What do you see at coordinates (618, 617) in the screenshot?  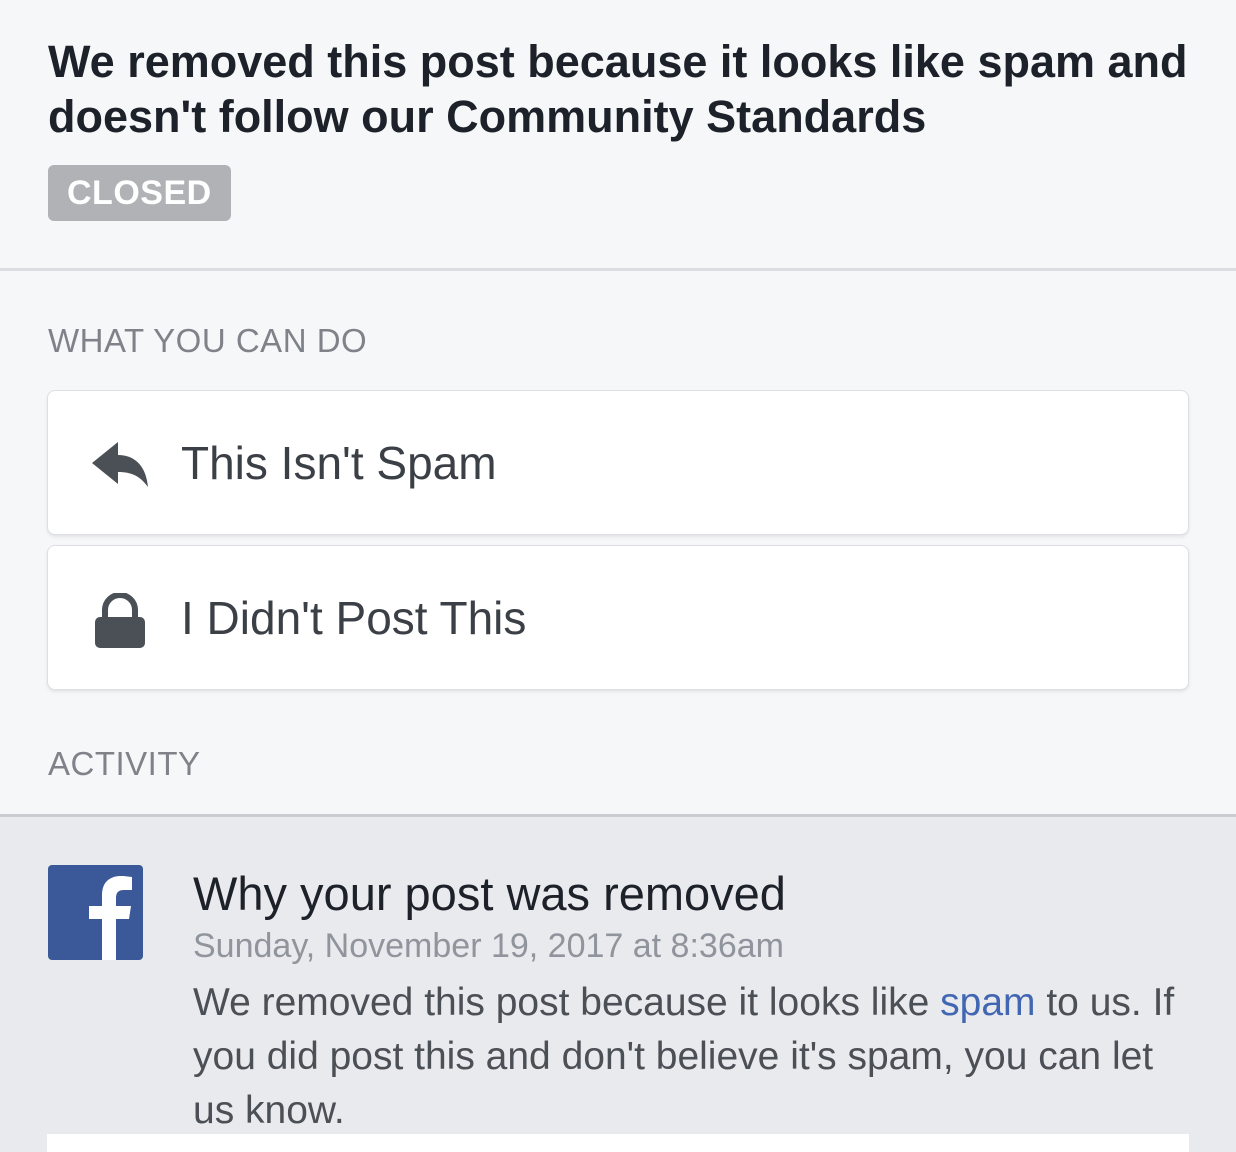 I see `i-didnt-post-this-button: I Didn't Post This` at bounding box center [618, 617].